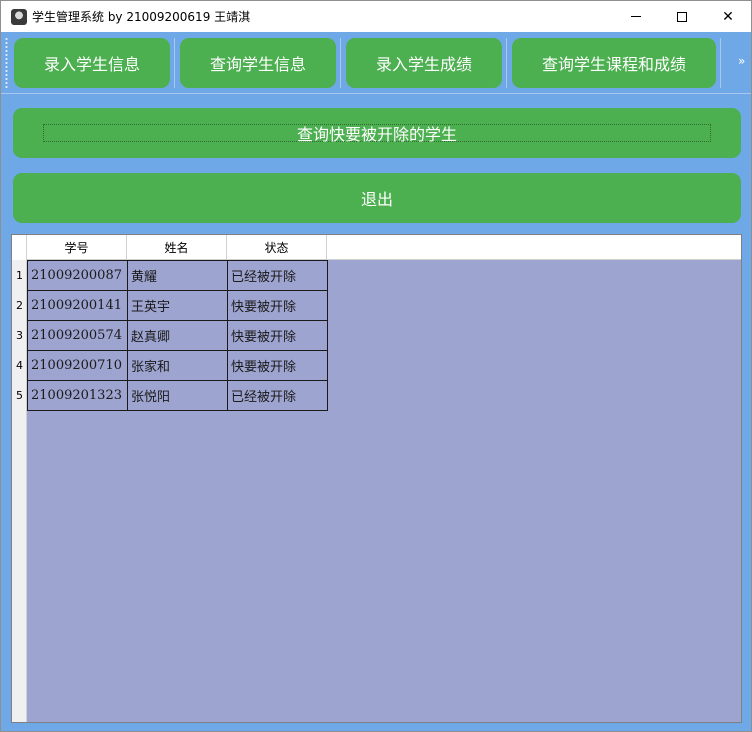 This screenshot has height=732, width=752. What do you see at coordinates (141, 17) in the screenshot?
I see `window-title: 学生管理系统 by 21009200619 王靖淇` at bounding box center [141, 17].